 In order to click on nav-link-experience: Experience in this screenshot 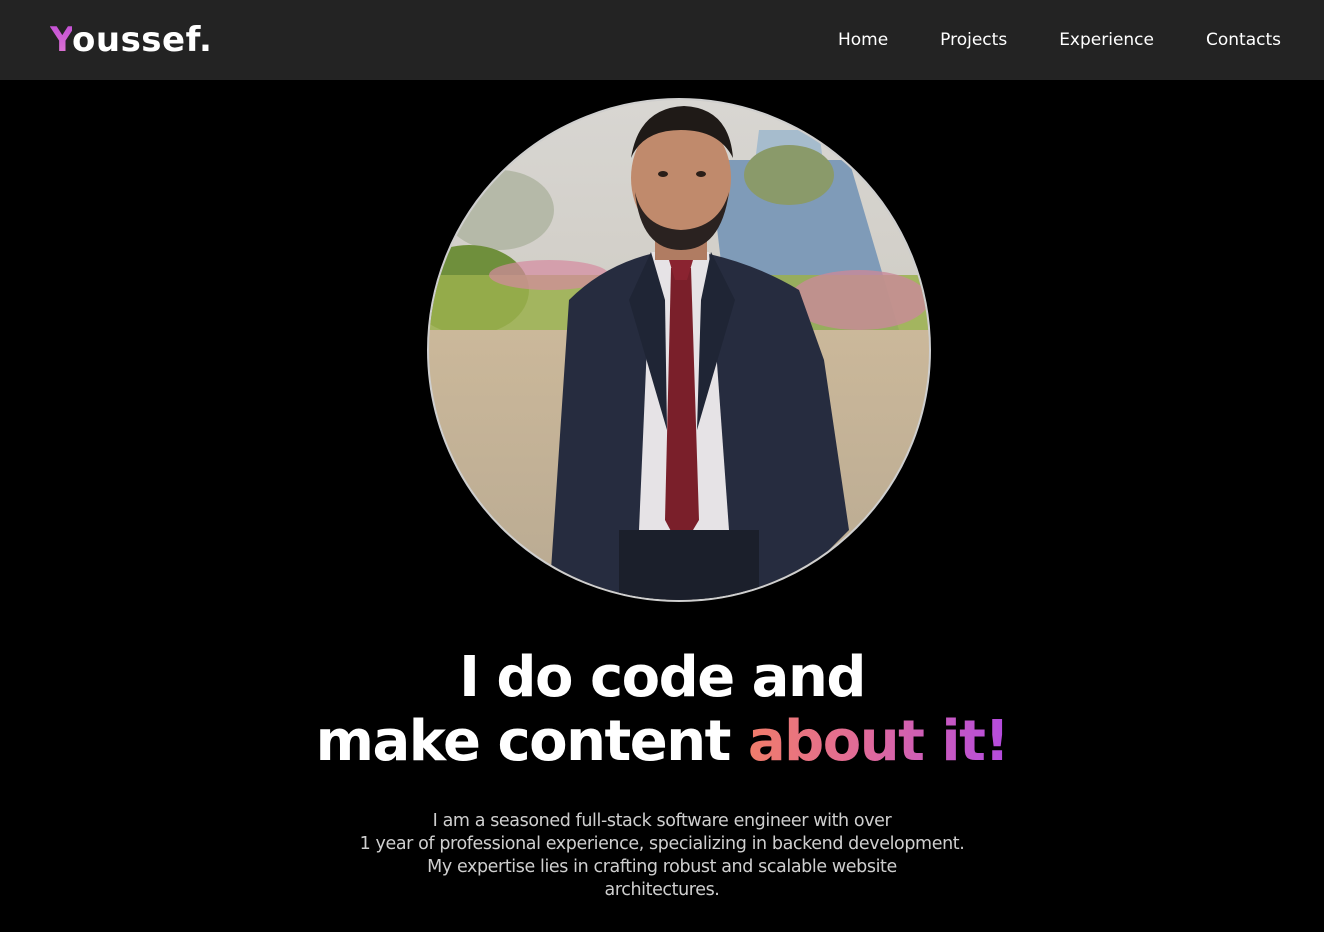, I will do `click(1106, 40)`.